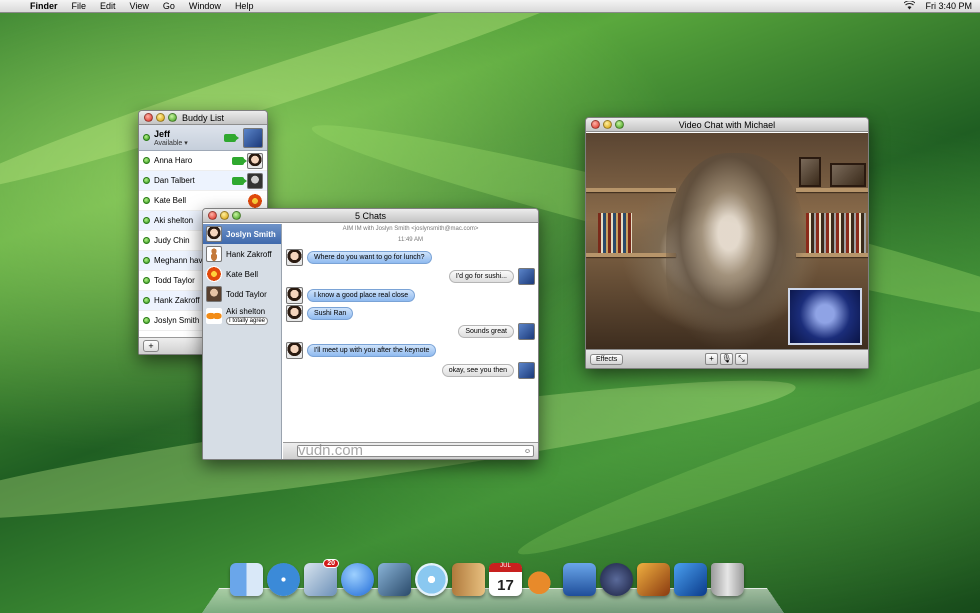 The width and height of the screenshot is (980, 613). What do you see at coordinates (242, 234) in the screenshot?
I see `chat-tab: Joslyn Smith` at bounding box center [242, 234].